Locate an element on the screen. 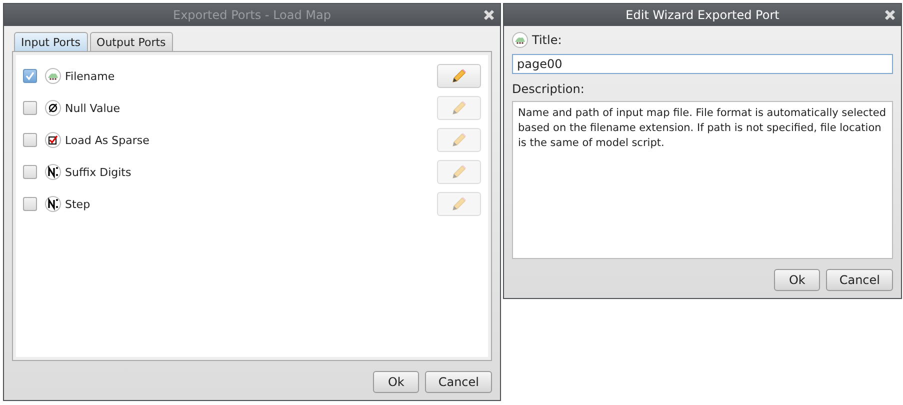  empty-set-icon is located at coordinates (53, 108).